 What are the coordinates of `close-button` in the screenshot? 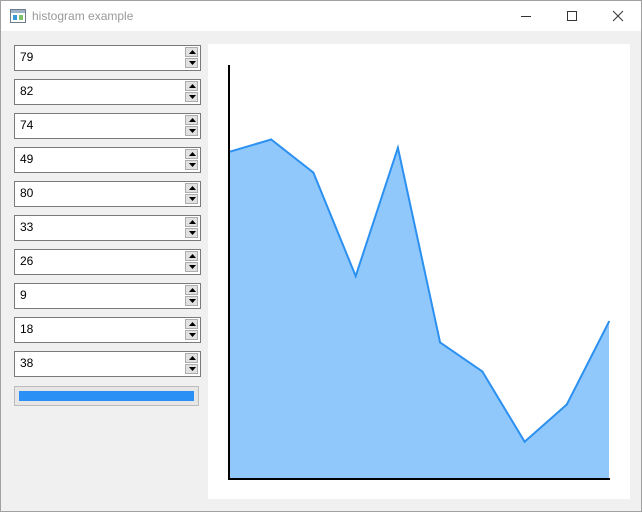 It's located at (618, 16).